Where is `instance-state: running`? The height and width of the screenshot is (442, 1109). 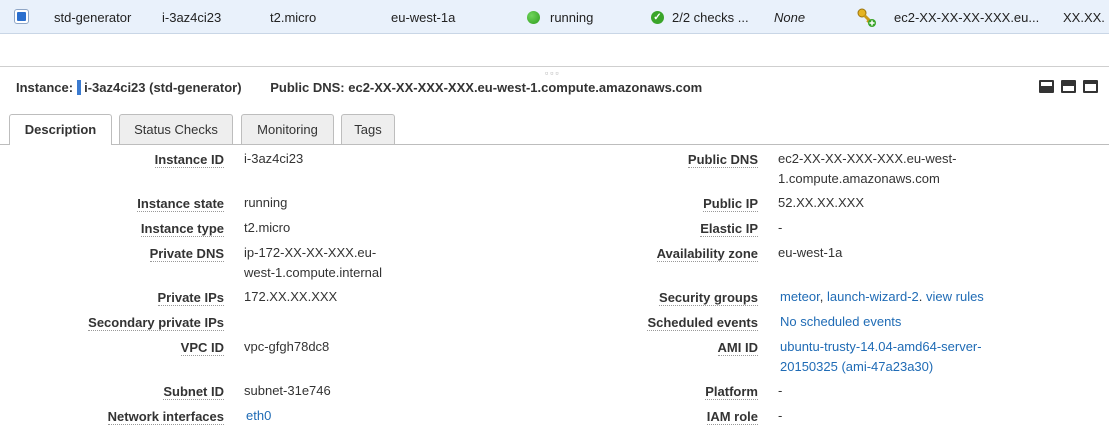
instance-state: running is located at coordinates (572, 17).